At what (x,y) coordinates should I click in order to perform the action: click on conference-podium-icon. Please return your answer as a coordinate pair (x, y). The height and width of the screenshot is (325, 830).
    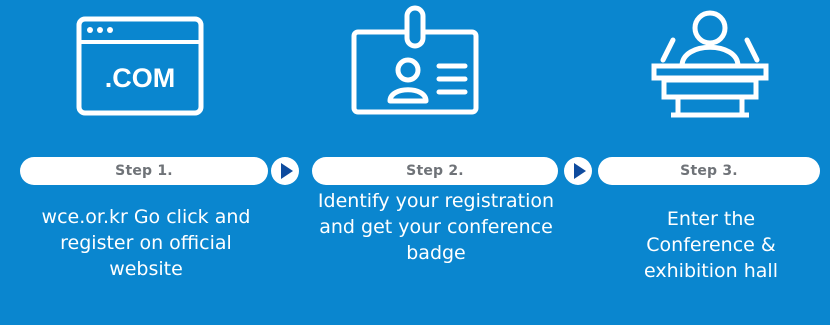
    Looking at the image, I should click on (710, 62).